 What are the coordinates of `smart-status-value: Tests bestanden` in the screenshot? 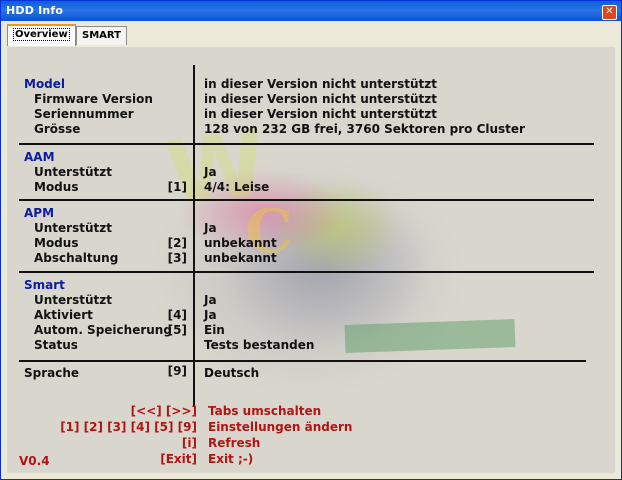 It's located at (259, 345).